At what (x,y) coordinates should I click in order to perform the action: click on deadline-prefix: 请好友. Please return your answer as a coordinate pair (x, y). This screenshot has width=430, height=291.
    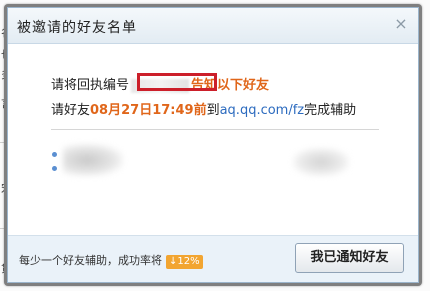
    Looking at the image, I should click on (71, 110).